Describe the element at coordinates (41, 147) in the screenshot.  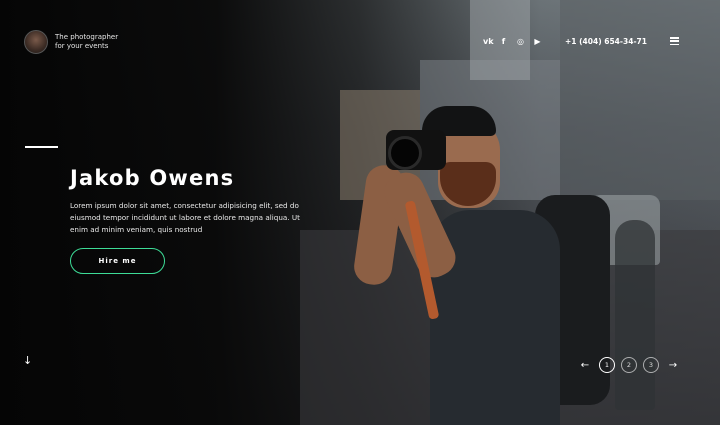
I see `accent-divider` at that location.